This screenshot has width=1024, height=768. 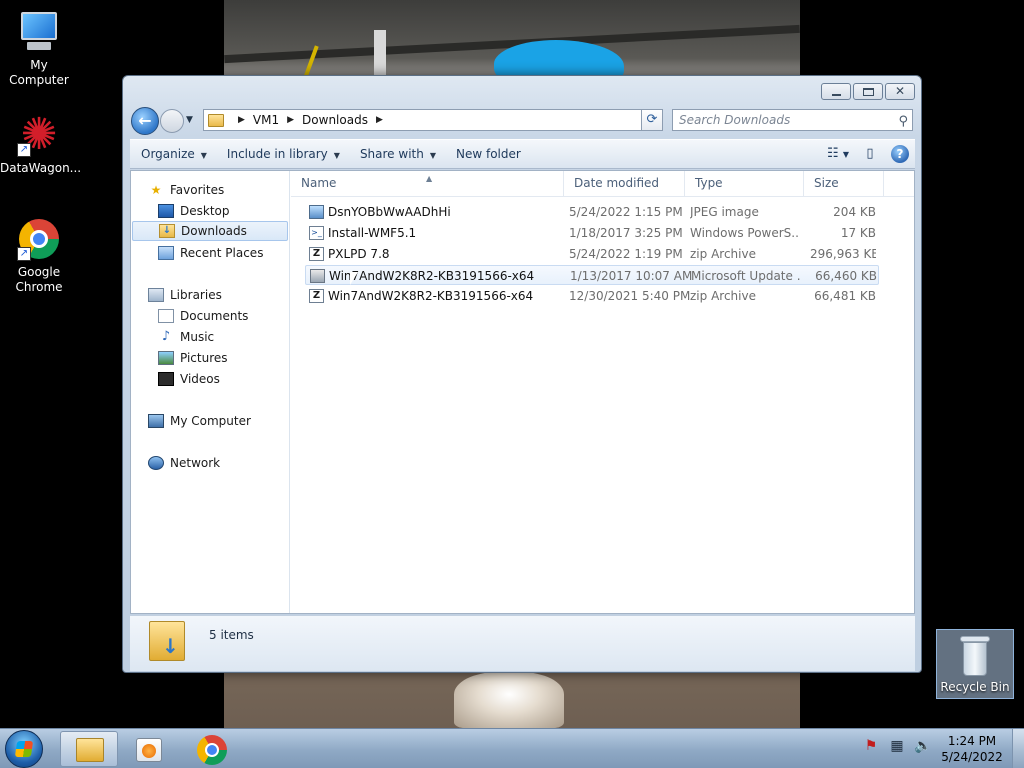 I want to click on taskbar-explorer-button, so click(x=89, y=749).